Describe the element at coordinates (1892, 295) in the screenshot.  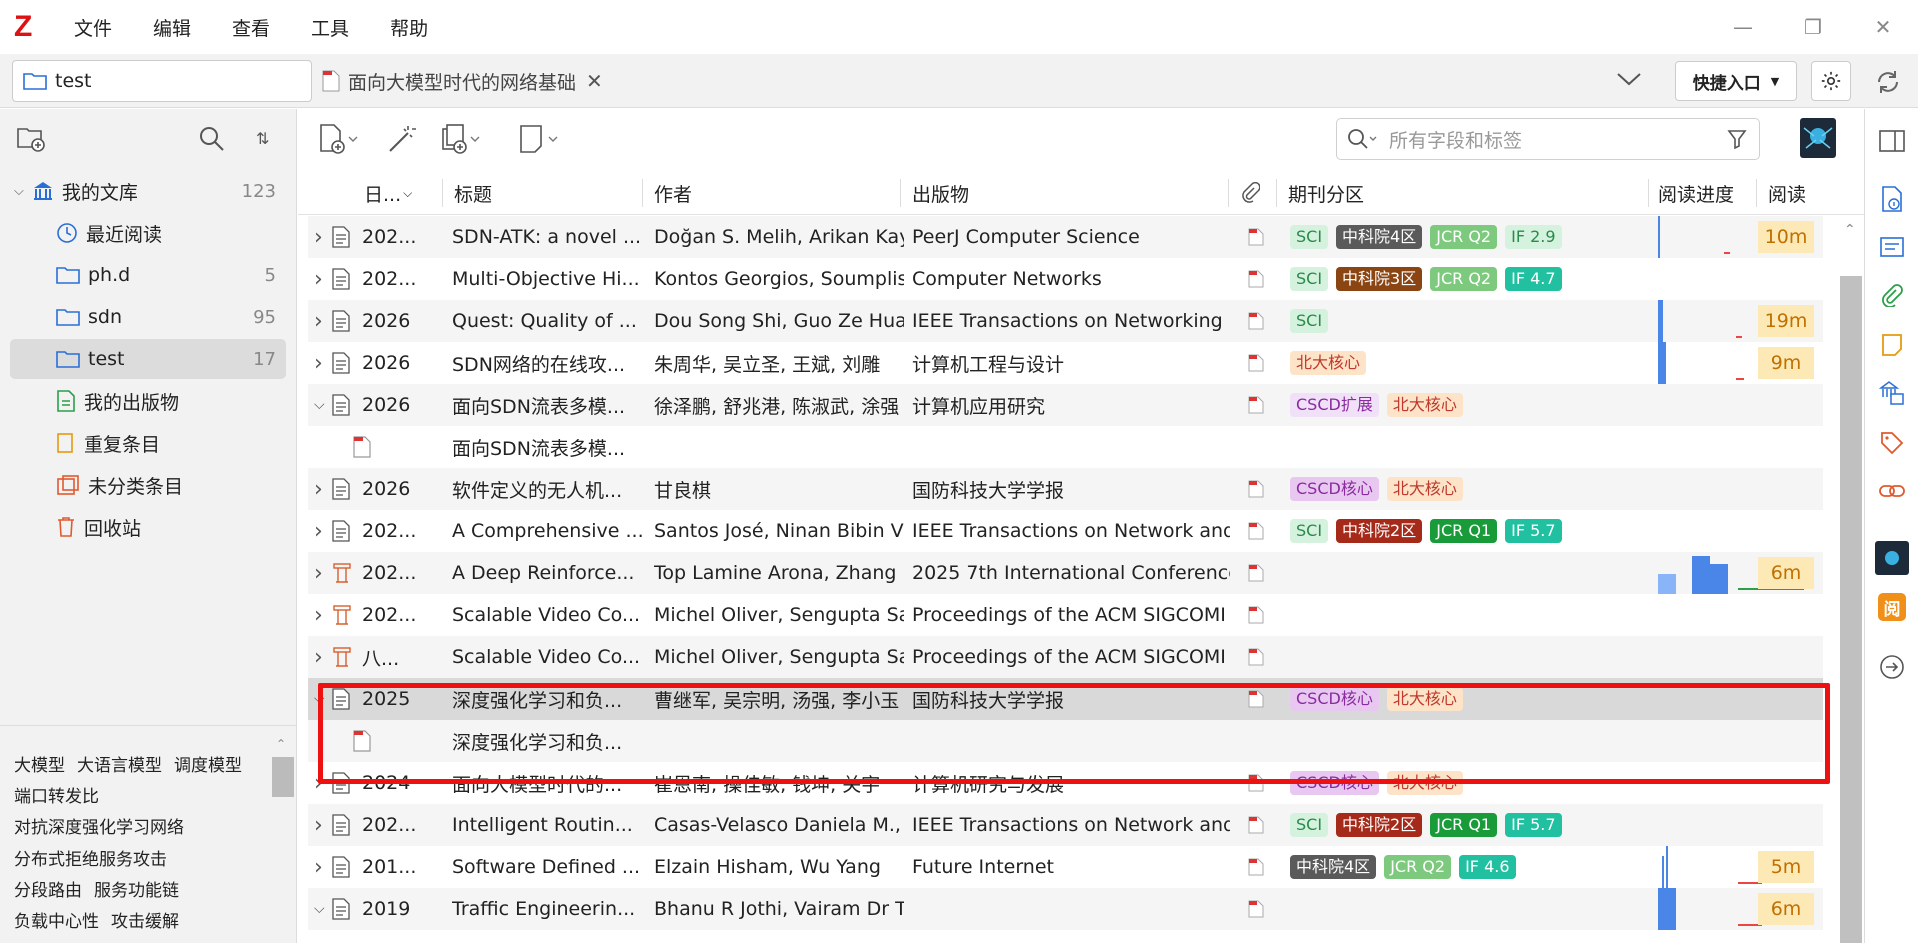
I see `attachment-icon` at that location.